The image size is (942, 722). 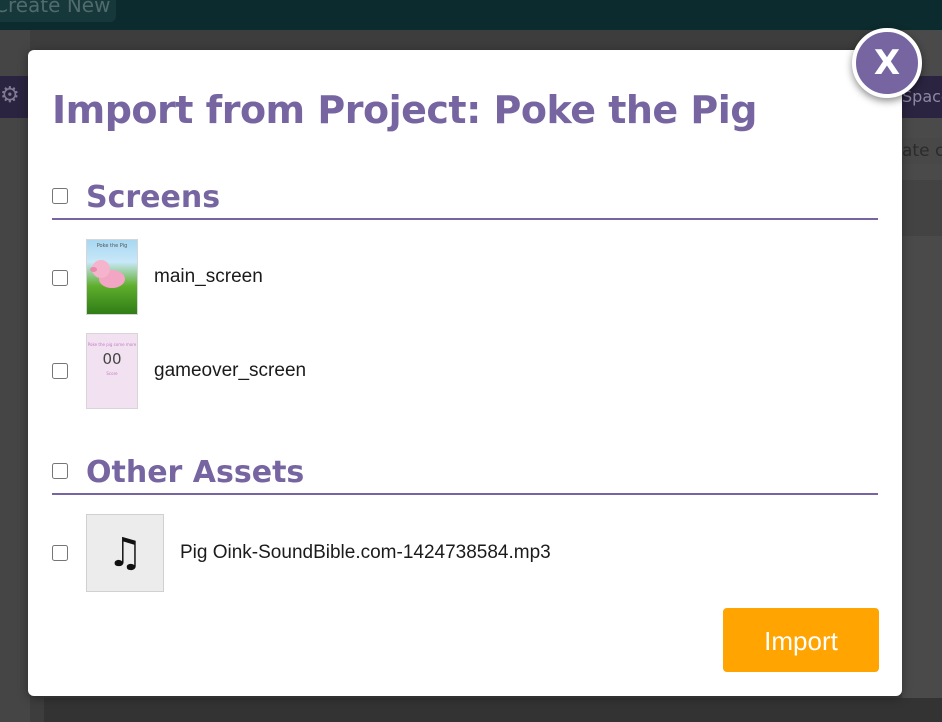 I want to click on main-screen-thumbnail: Poke the Pig, so click(x=112, y=277).